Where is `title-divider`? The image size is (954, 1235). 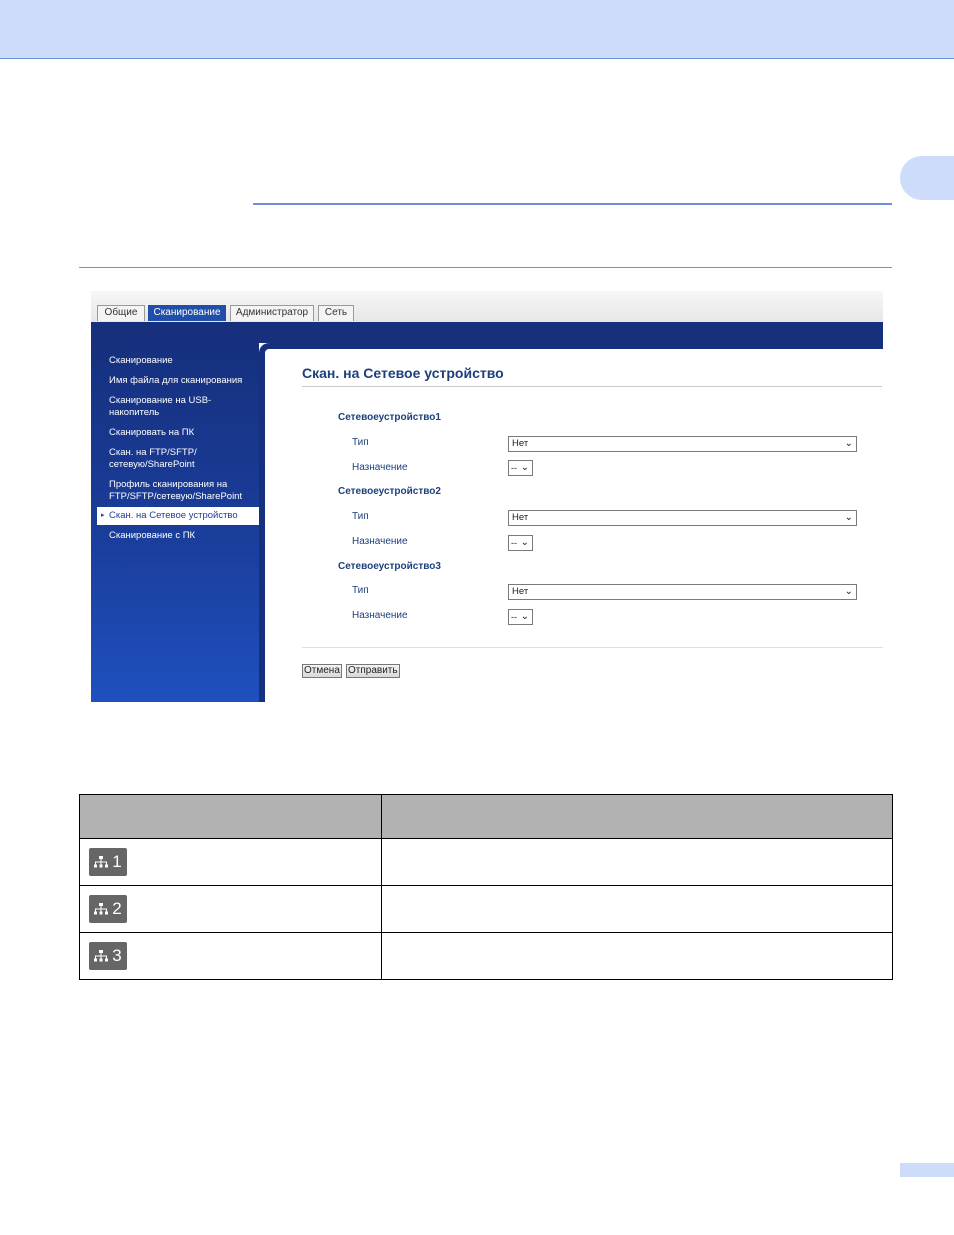
title-divider is located at coordinates (592, 386).